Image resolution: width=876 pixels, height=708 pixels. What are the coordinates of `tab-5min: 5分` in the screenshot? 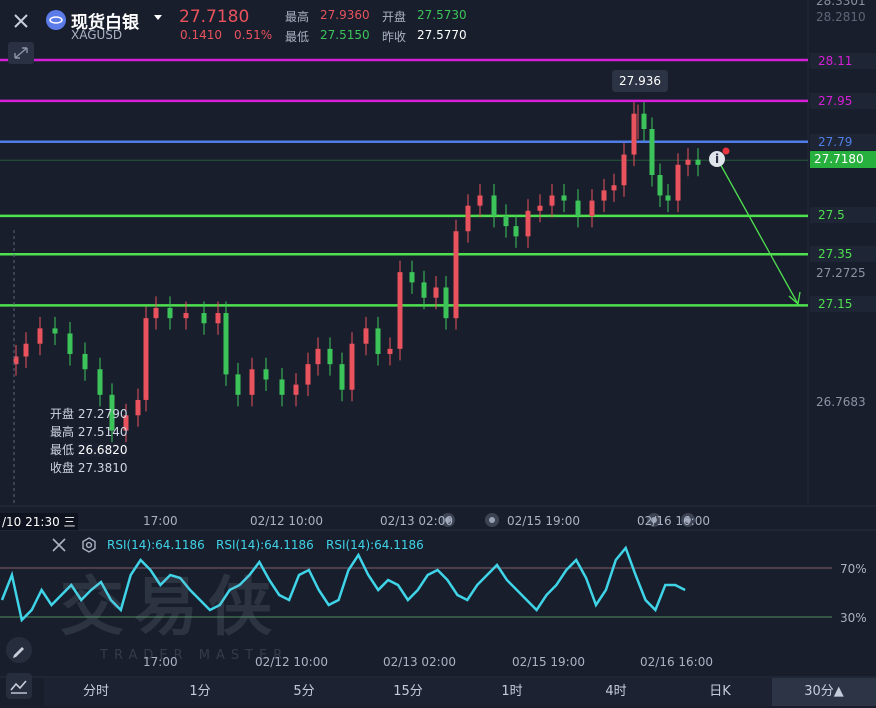 It's located at (304, 692).